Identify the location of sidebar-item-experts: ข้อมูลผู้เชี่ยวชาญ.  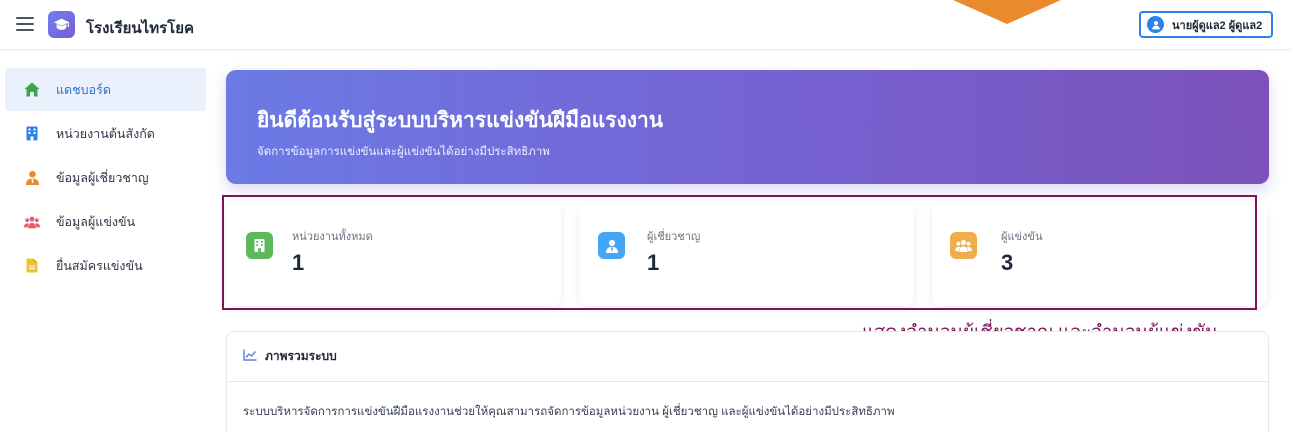
(105, 177).